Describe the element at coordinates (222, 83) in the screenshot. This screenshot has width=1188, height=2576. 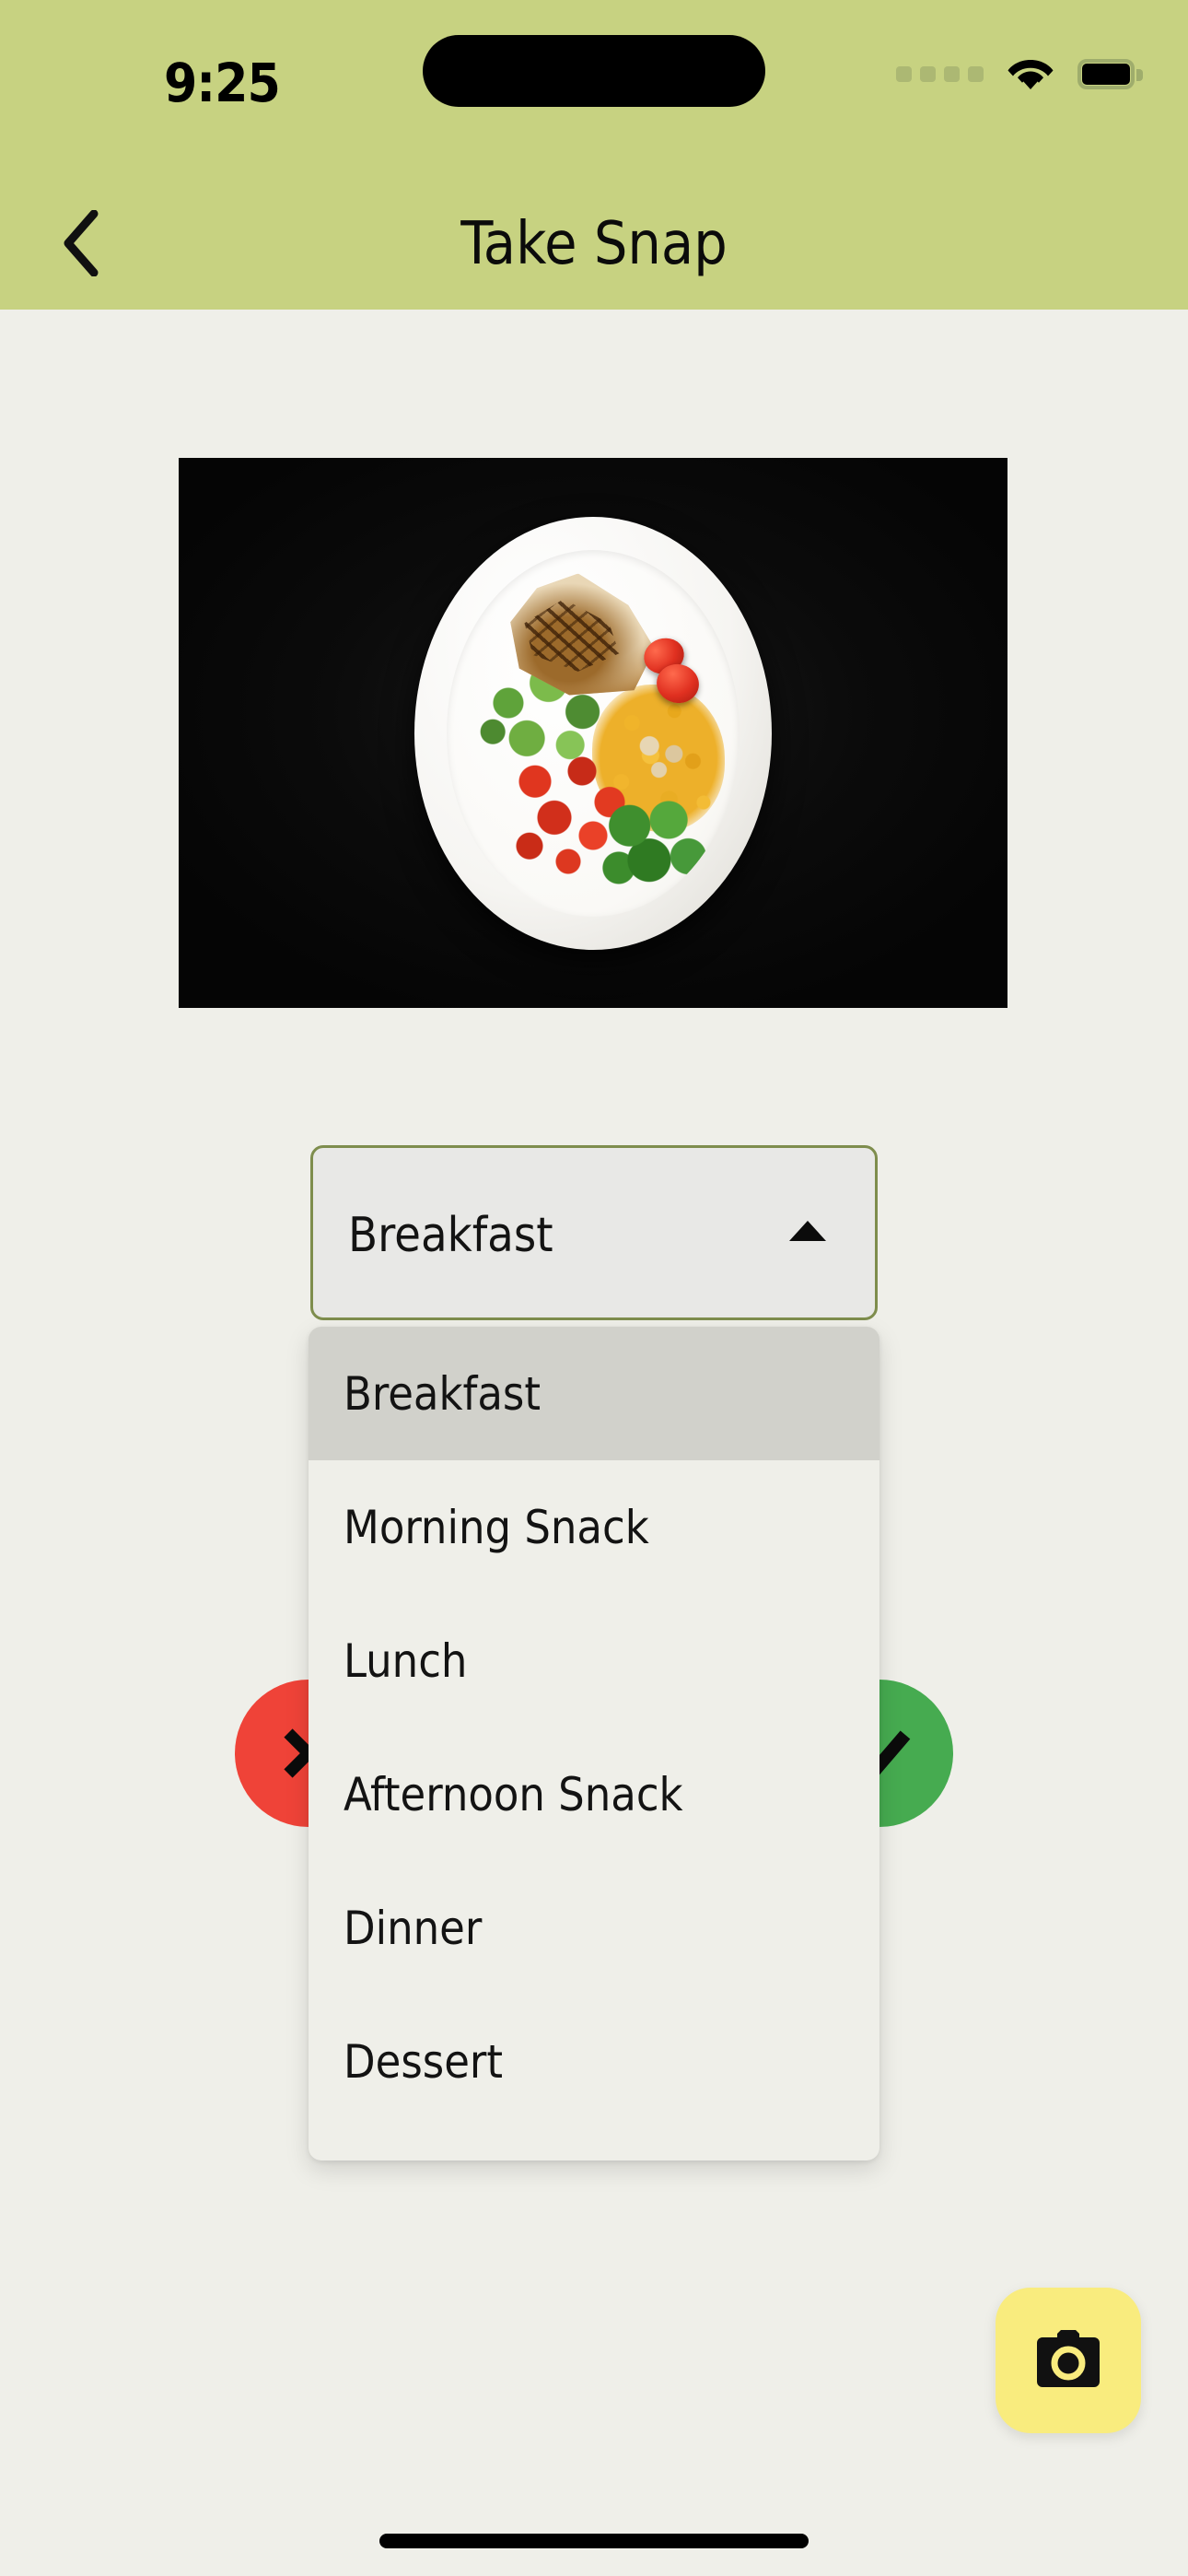
I see `status-bar-time: 9:25` at that location.